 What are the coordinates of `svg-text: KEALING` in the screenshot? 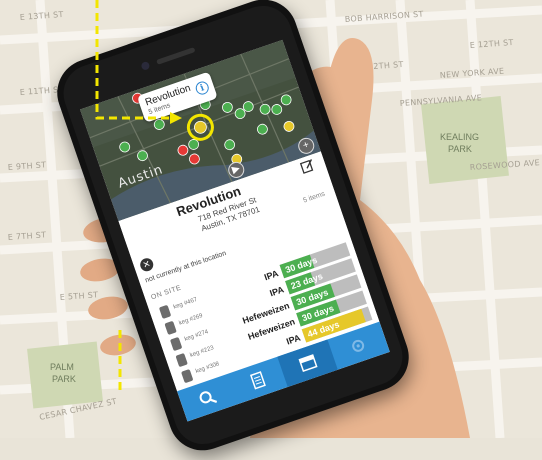 It's located at (459, 137).